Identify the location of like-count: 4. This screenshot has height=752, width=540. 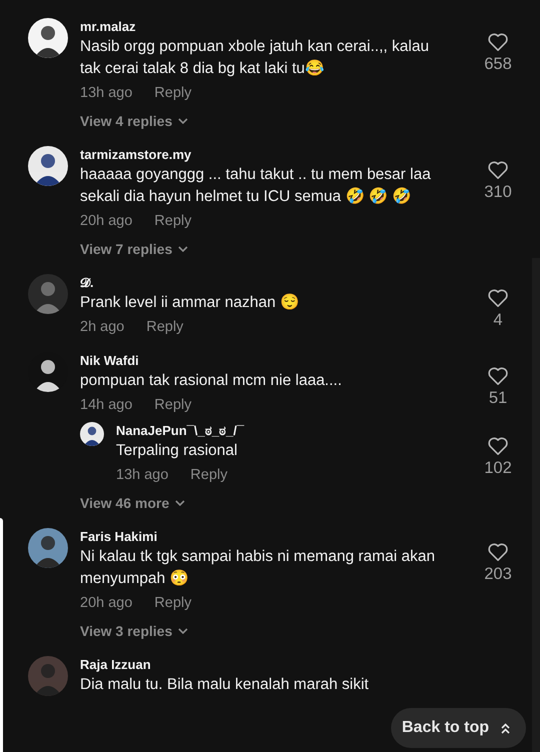
(498, 320).